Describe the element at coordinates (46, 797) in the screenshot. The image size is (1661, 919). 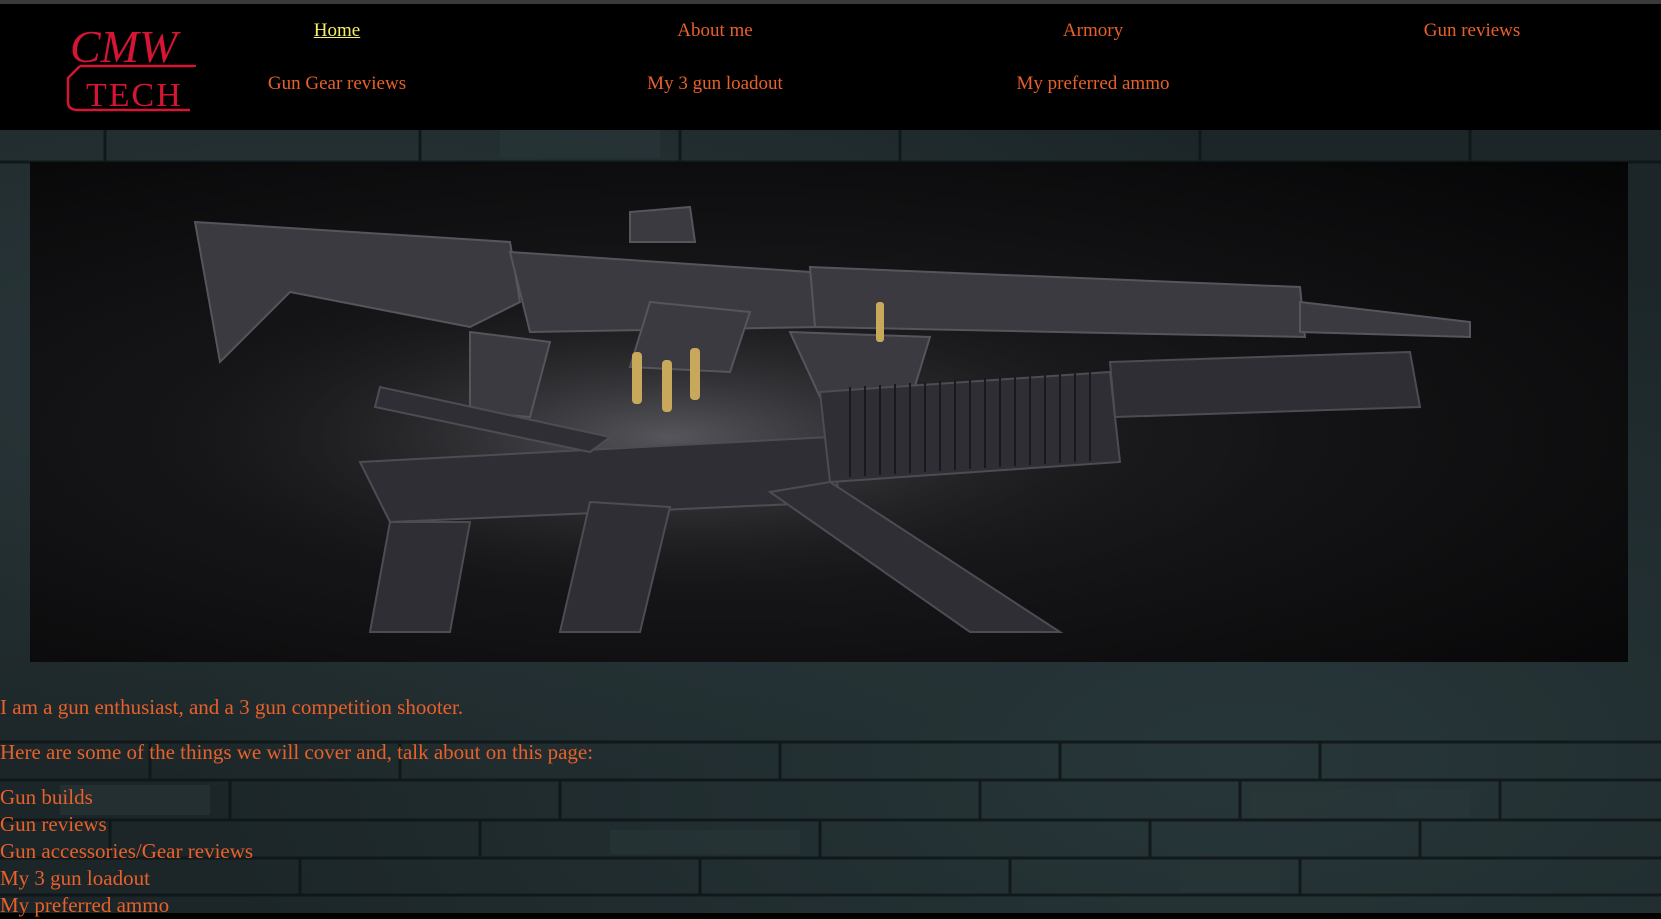
I see `list-item: Gun builds` at that location.